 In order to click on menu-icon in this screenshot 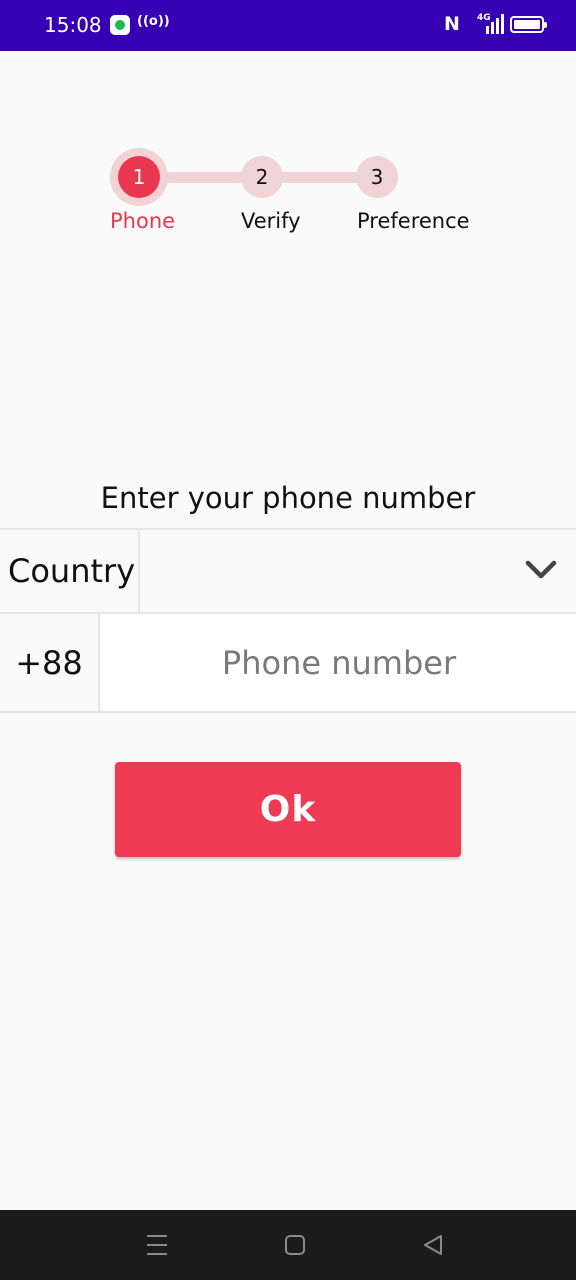, I will do `click(157, 1245)`.